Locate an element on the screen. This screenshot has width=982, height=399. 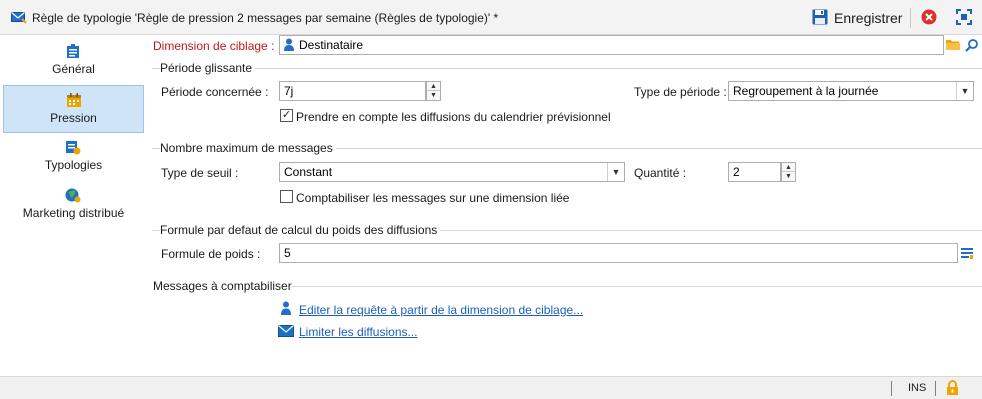
calendar-checkbox: ✓ is located at coordinates (286, 115).